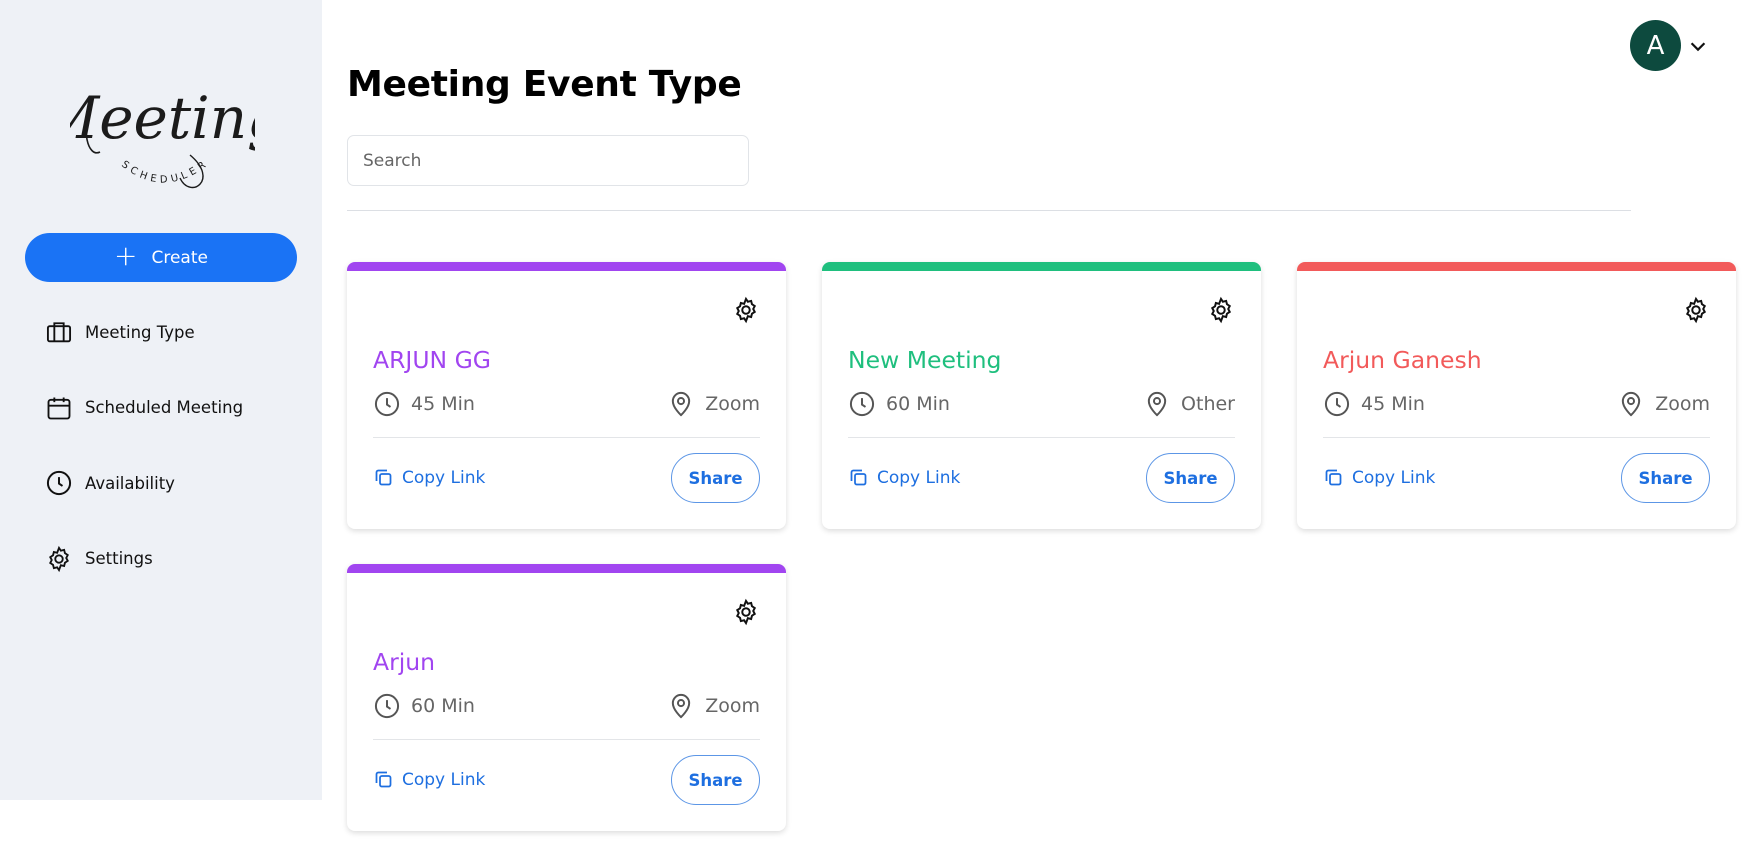 The height and width of the screenshot is (857, 1743). Describe the element at coordinates (566, 706) in the screenshot. I see `event-meta: 60 Min Zoom` at that location.